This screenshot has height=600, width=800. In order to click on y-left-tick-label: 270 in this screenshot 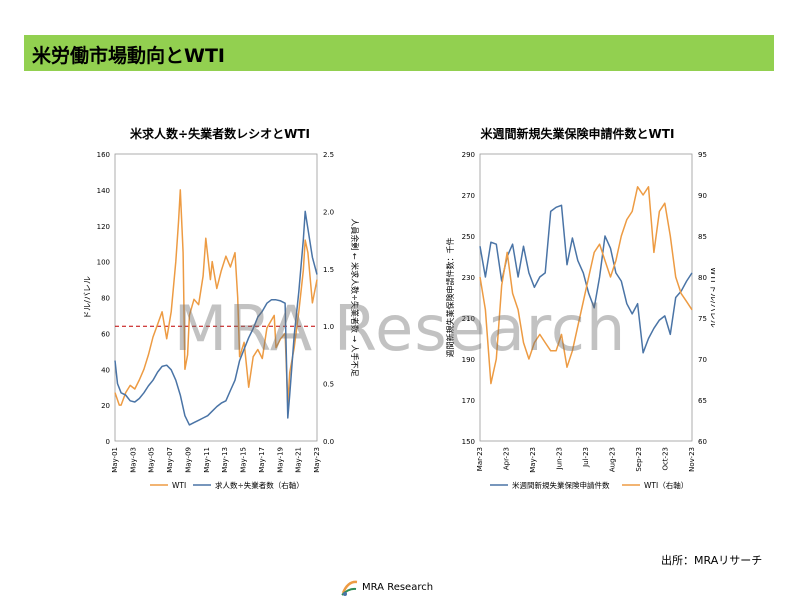, I will do `click(468, 196)`.